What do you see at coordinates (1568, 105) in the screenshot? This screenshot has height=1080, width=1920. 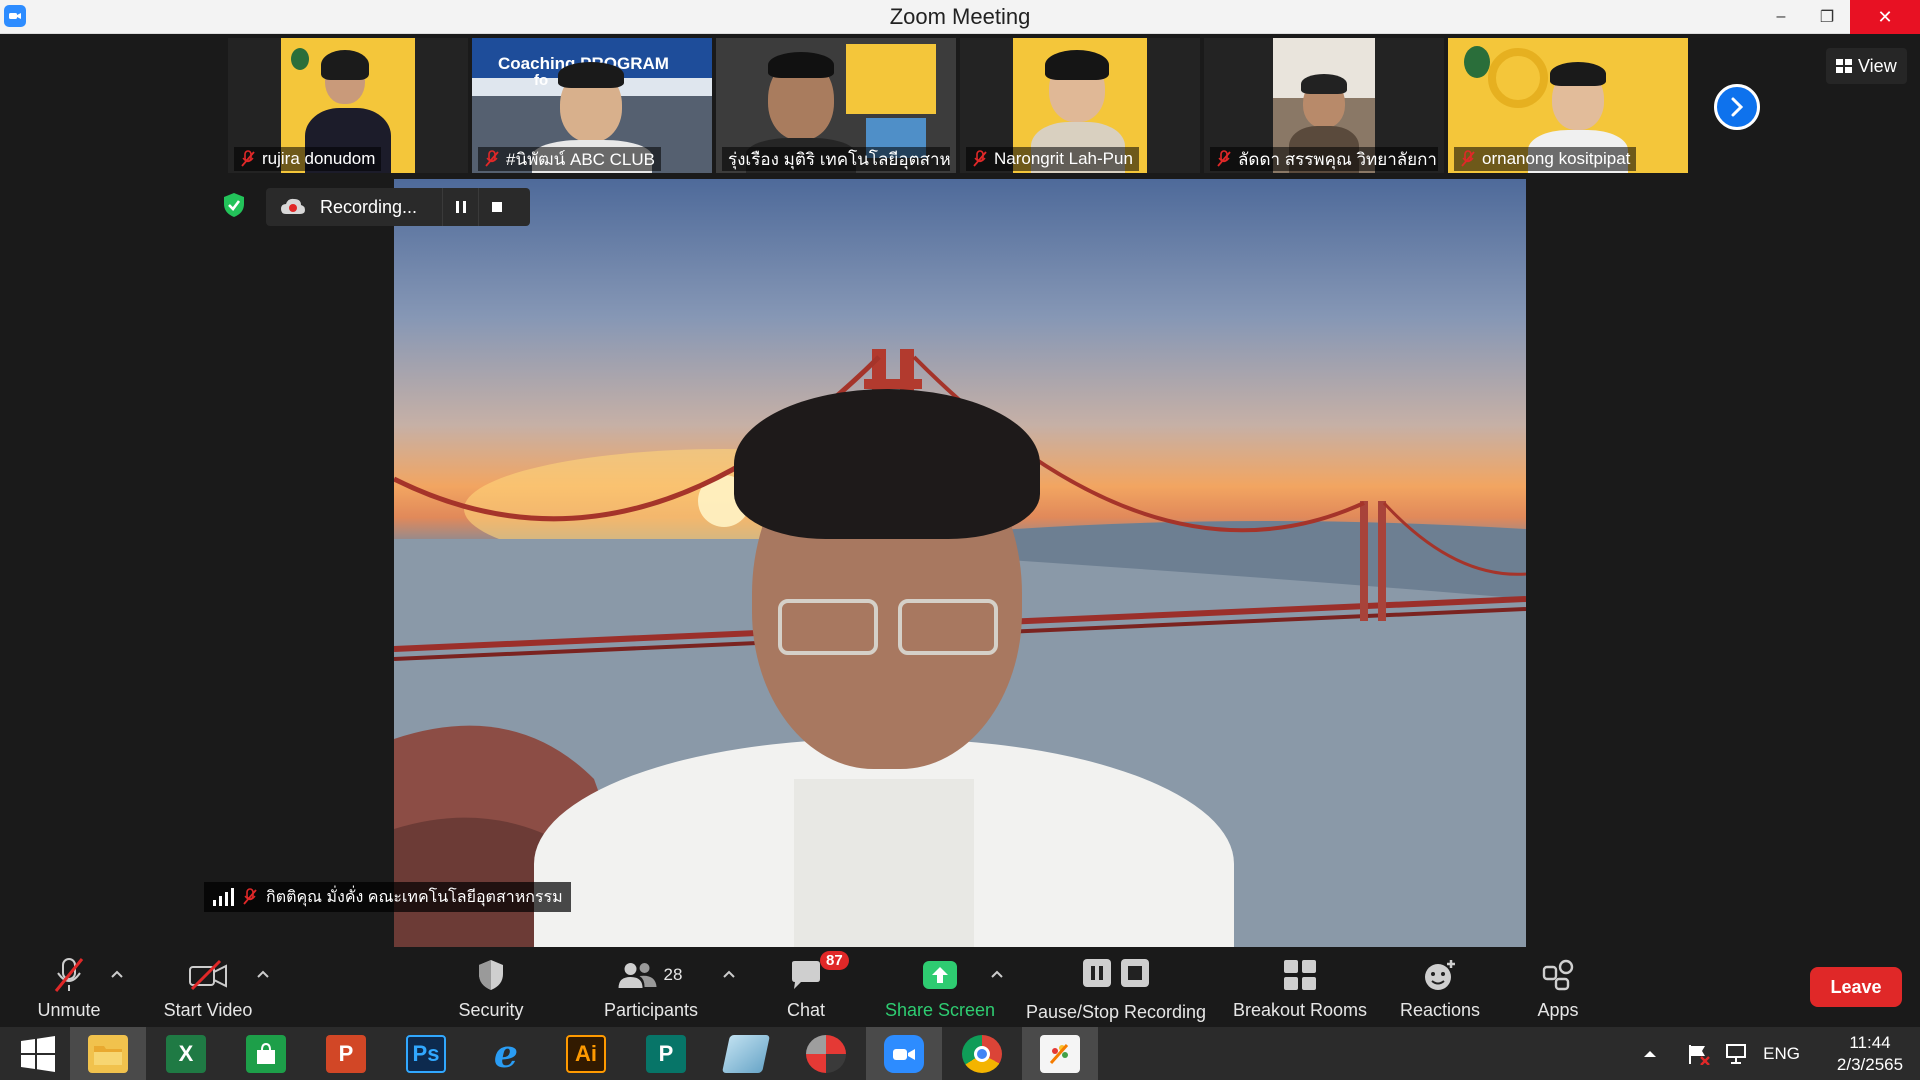 I see `participant-tile: ornanong kositpipat` at bounding box center [1568, 105].